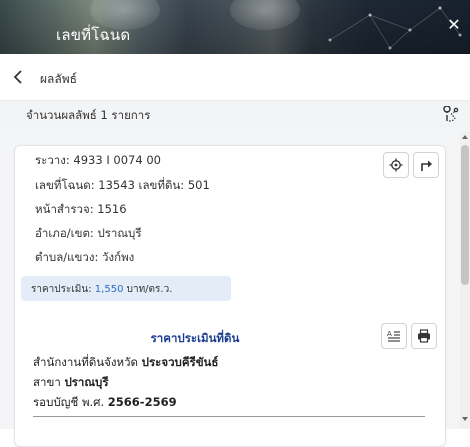  Describe the element at coordinates (117, 160) in the screenshot. I see `ravang-value: 4933 I 0074 00` at that location.